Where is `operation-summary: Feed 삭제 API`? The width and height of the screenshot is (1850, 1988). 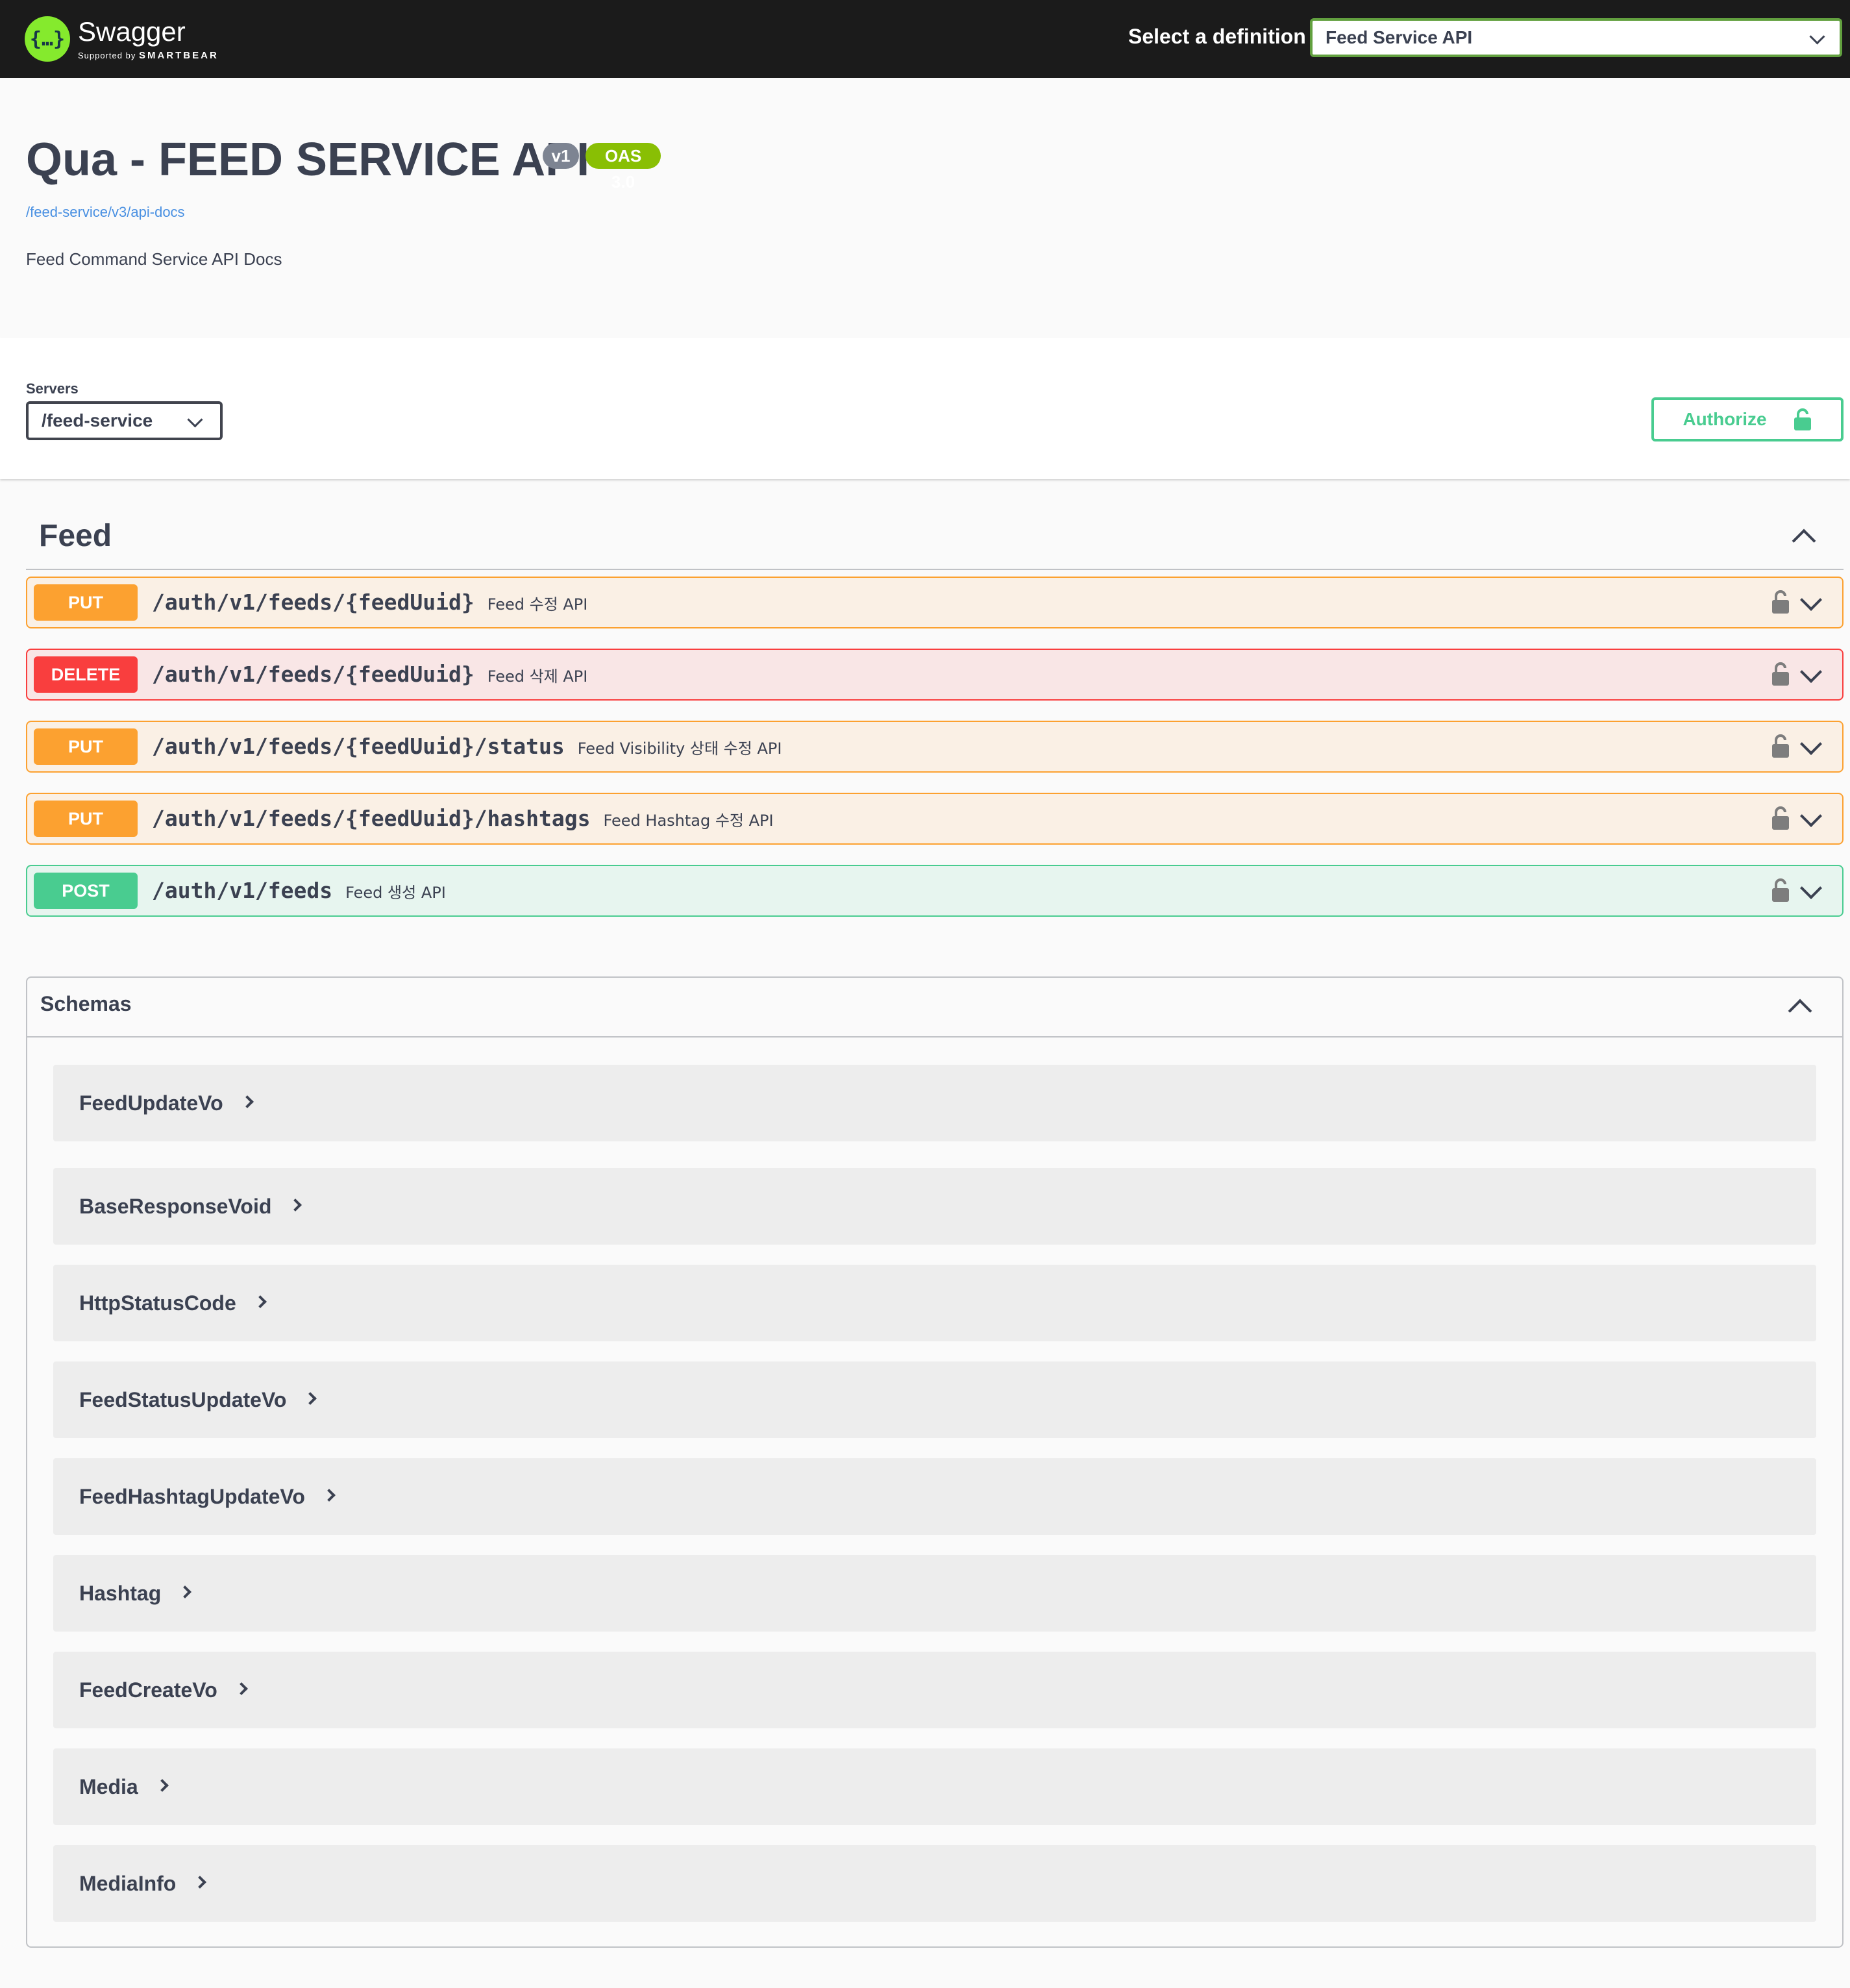
operation-summary: Feed 삭제 API is located at coordinates (537, 677).